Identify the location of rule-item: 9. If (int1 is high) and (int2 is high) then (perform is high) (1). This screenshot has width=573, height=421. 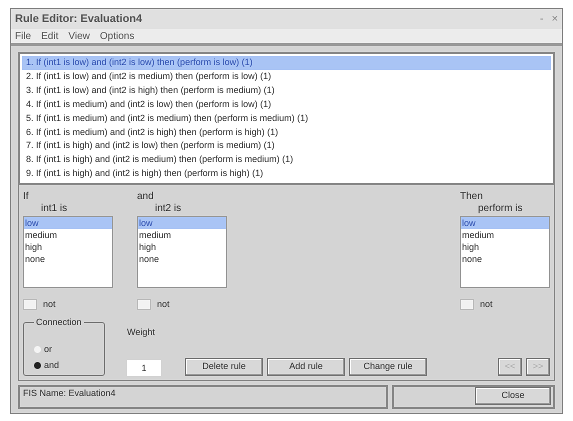
(286, 174).